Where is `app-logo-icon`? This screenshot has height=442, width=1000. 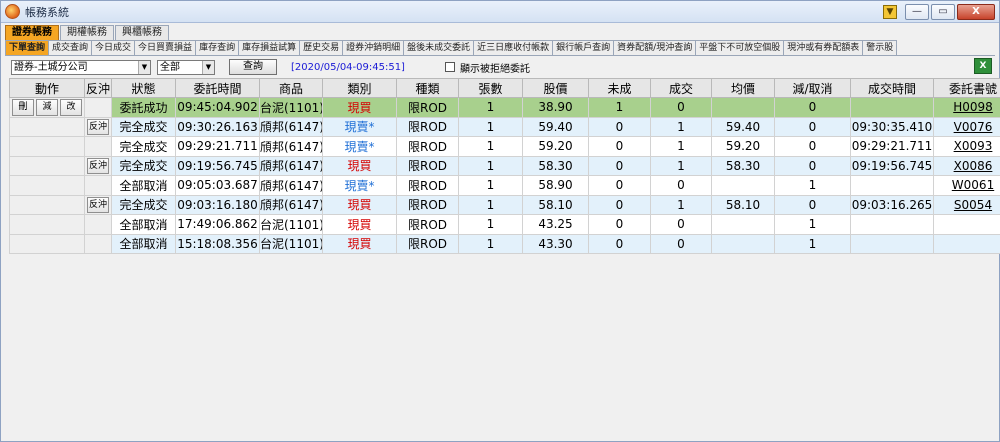
app-logo-icon is located at coordinates (12, 11).